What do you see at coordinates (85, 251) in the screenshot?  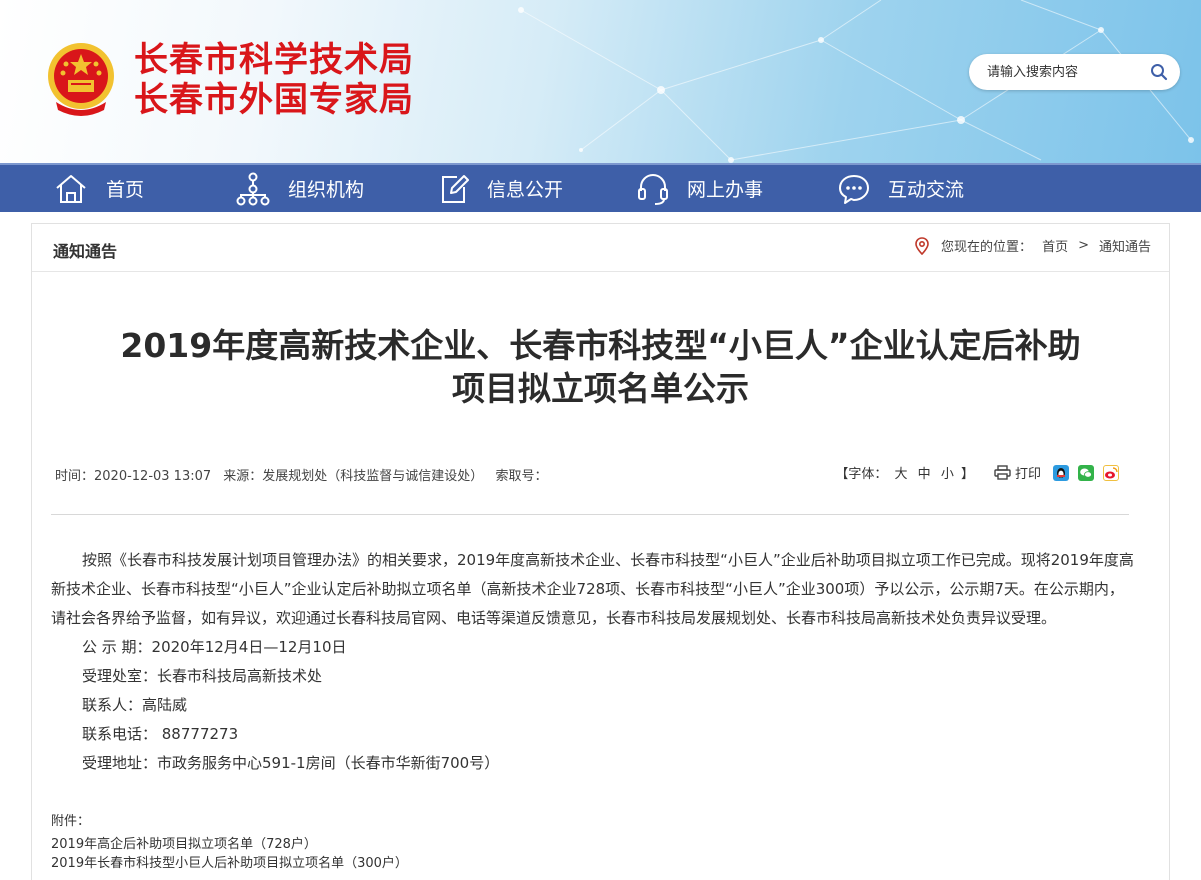 I see `panel-title: 通知通告` at bounding box center [85, 251].